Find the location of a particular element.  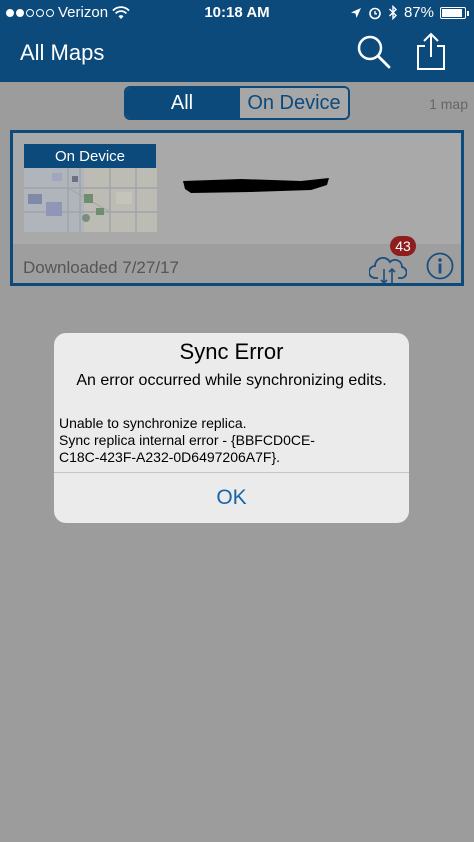

map-card-header: On Device is located at coordinates (237, 188).